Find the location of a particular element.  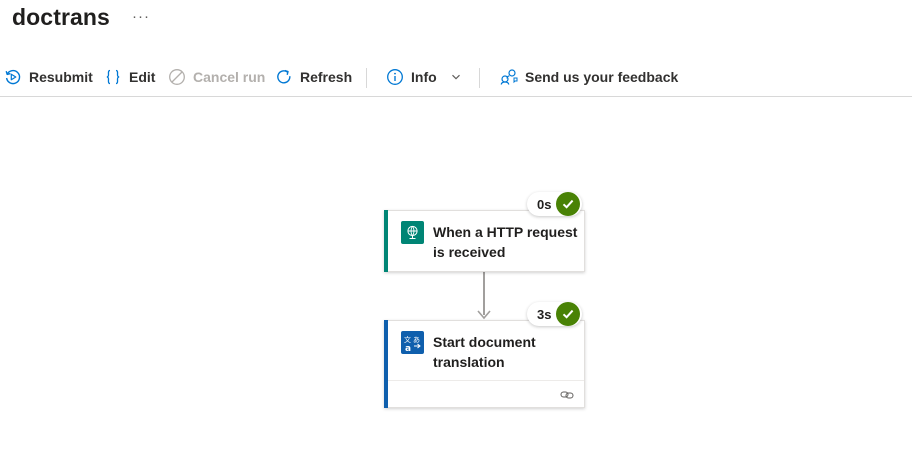

svg-text: a is located at coordinates (408, 348).